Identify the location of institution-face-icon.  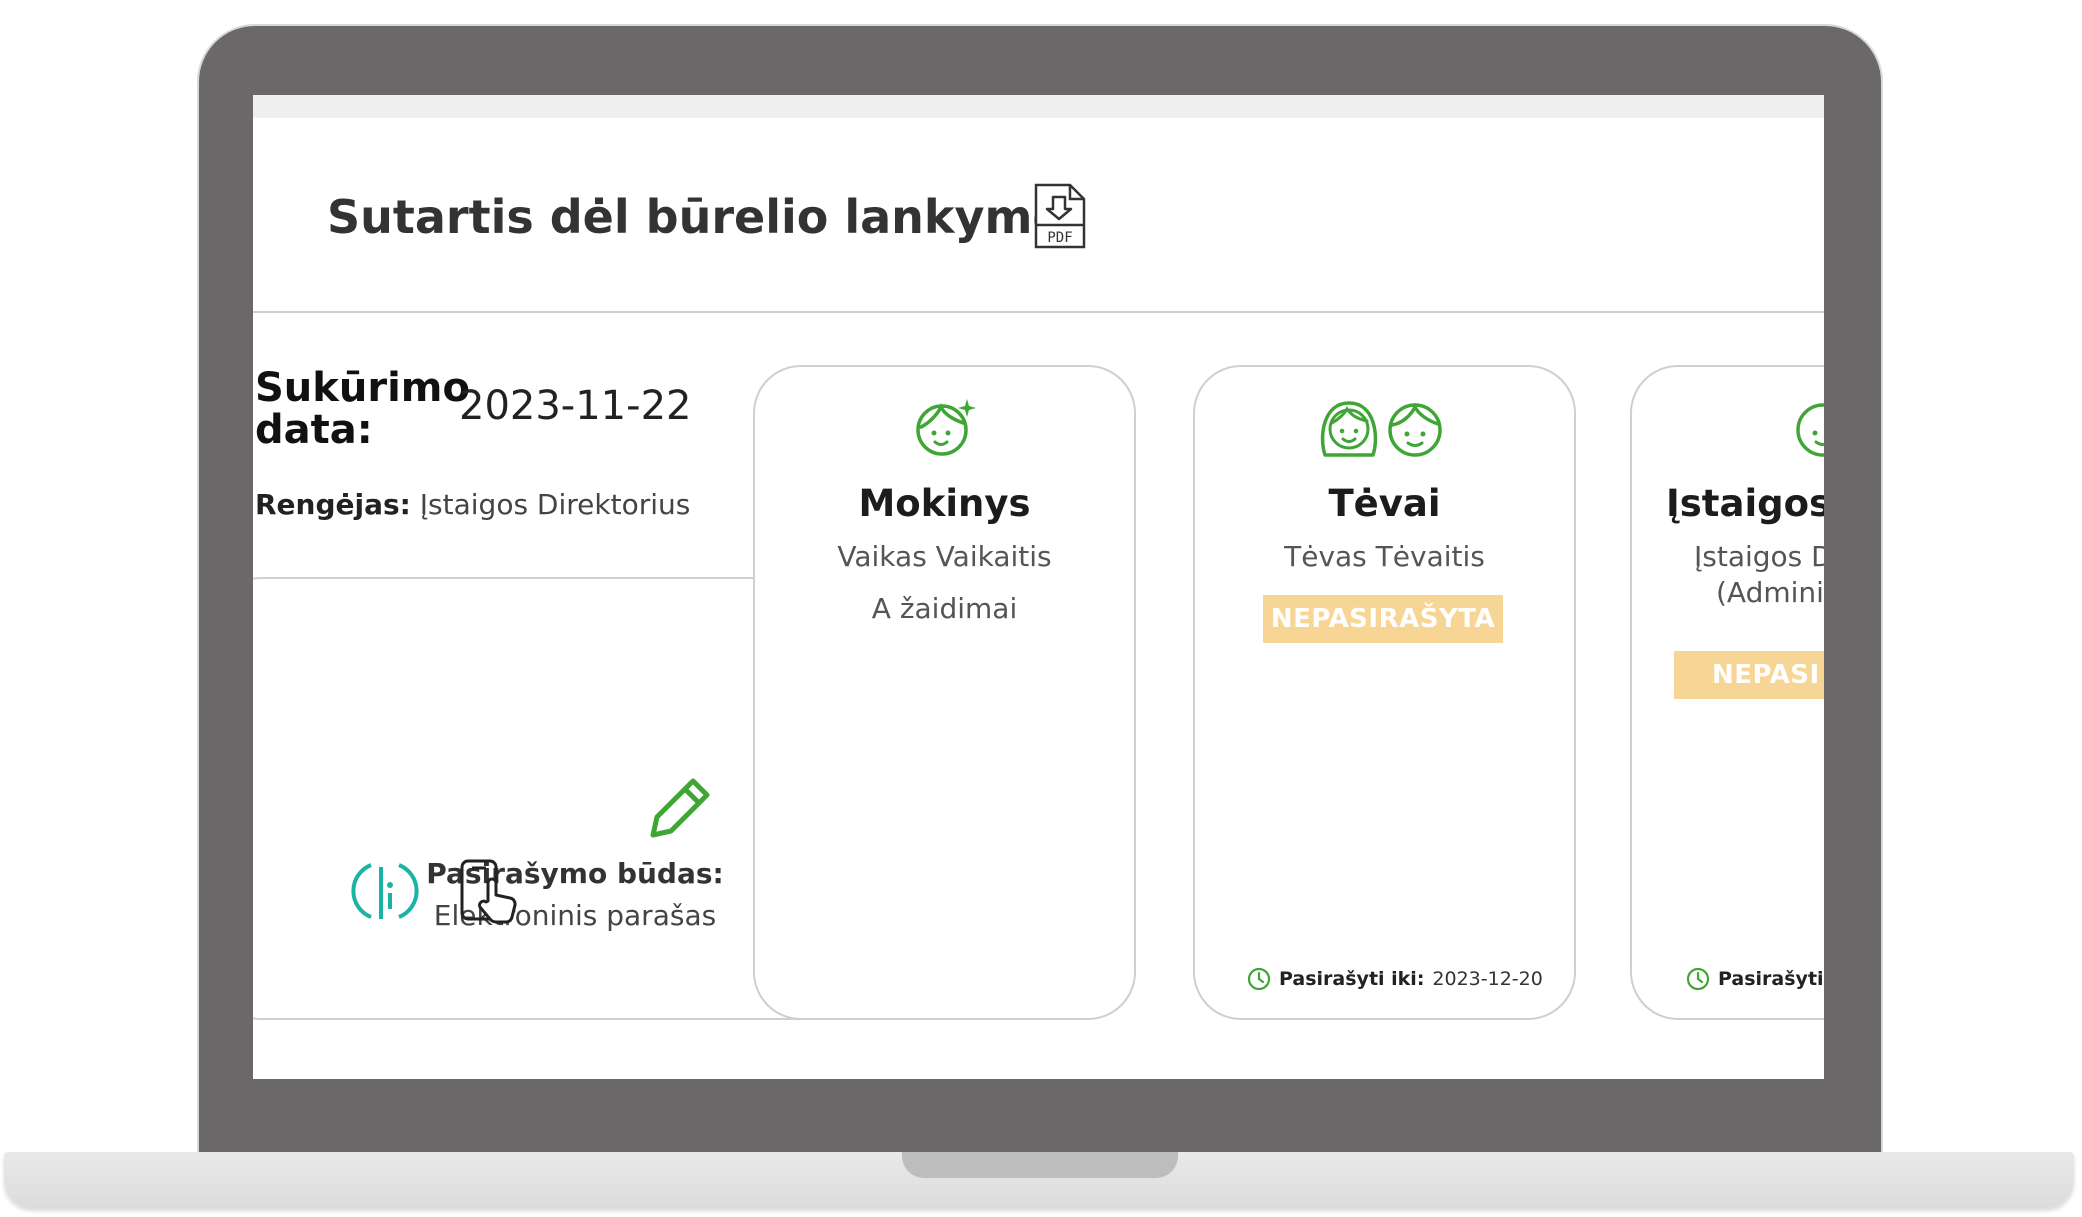
(1810, 430).